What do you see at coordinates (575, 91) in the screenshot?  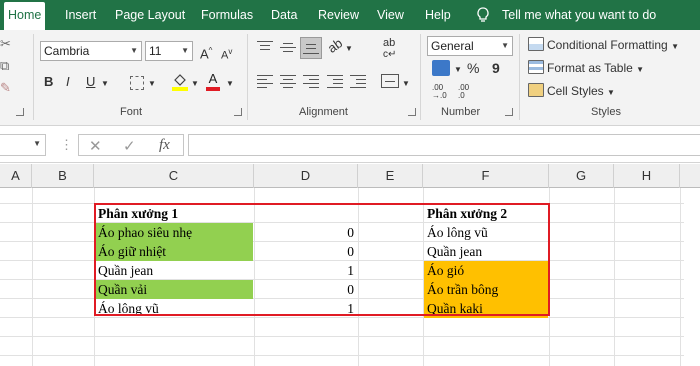 I see `cell-styles-label: Cell Styles` at bounding box center [575, 91].